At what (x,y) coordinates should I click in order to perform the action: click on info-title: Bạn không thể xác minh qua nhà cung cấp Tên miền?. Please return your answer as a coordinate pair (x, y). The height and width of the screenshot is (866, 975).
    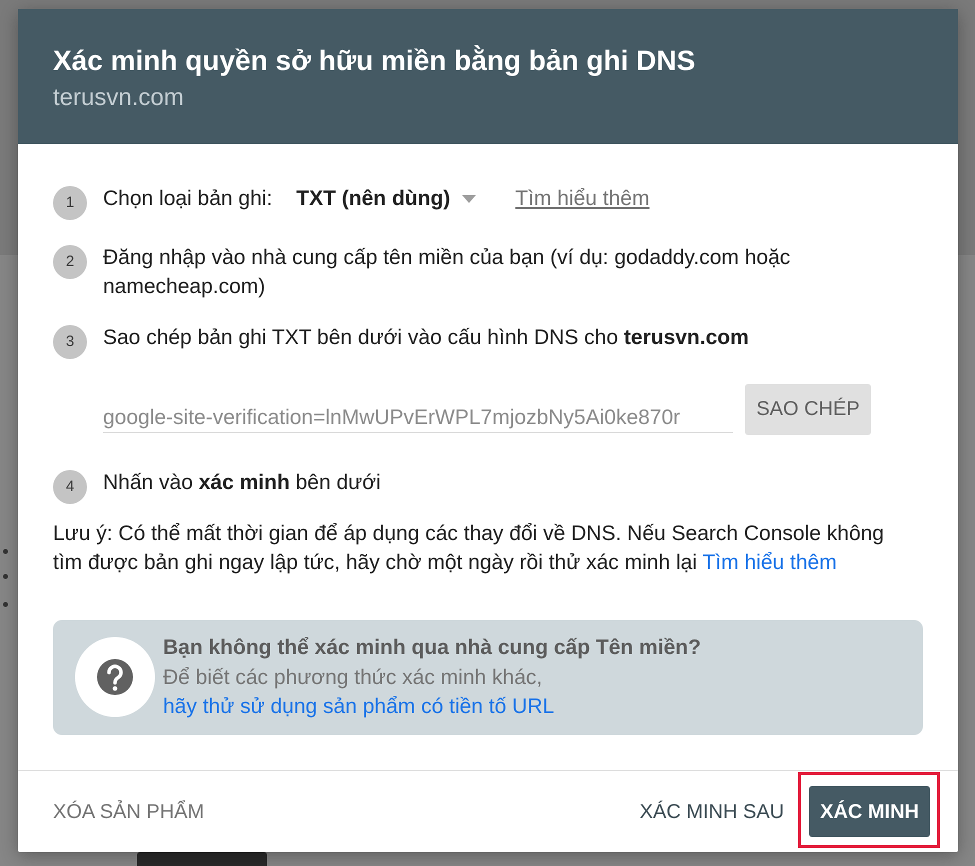
    Looking at the image, I should click on (432, 648).